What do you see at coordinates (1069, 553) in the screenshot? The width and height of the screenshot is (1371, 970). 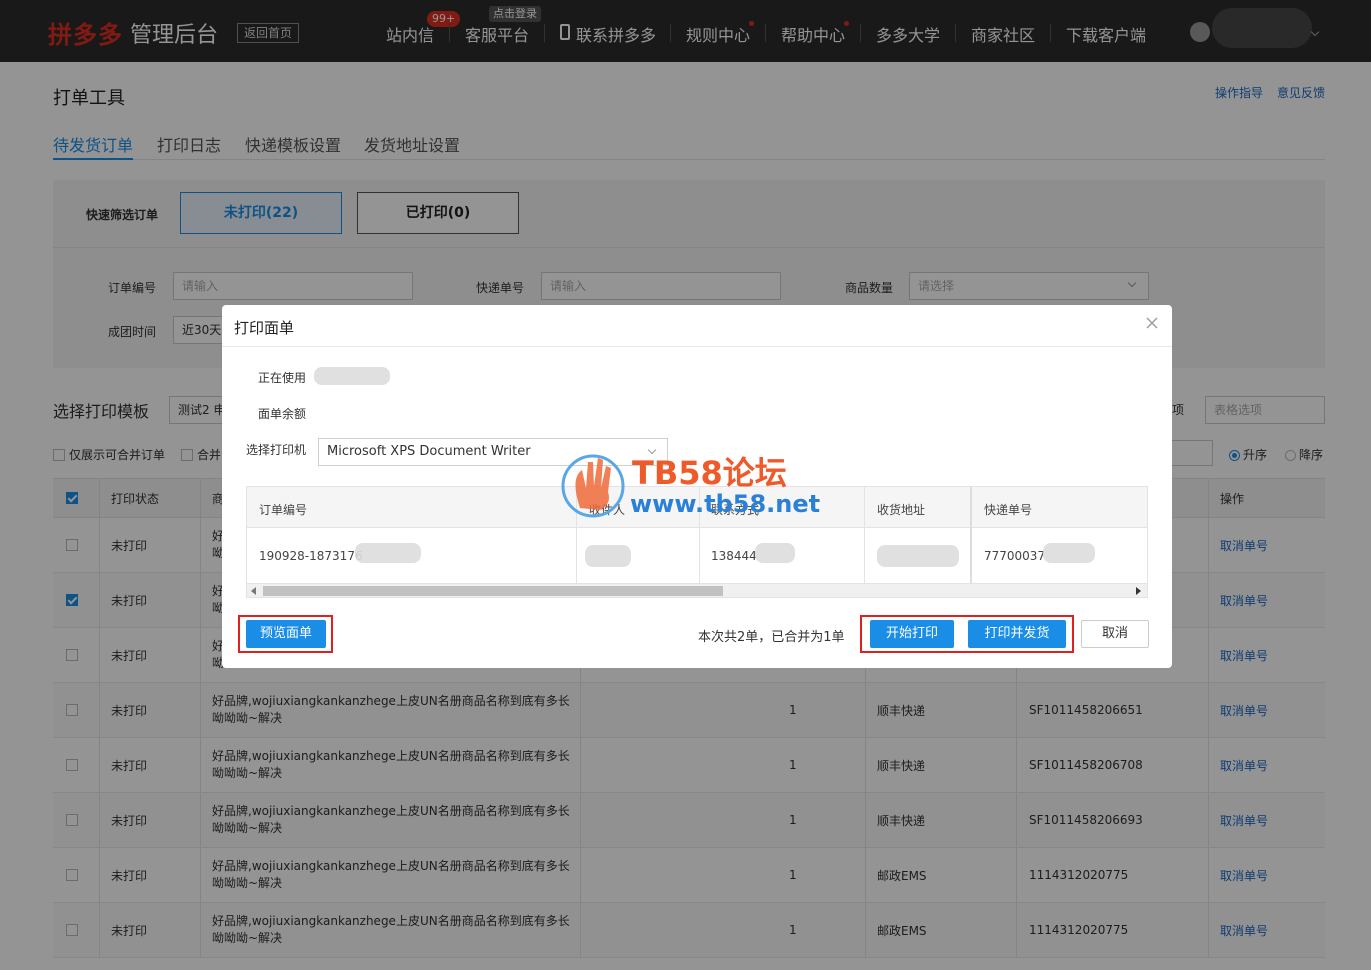 I see `tracking-blurred` at bounding box center [1069, 553].